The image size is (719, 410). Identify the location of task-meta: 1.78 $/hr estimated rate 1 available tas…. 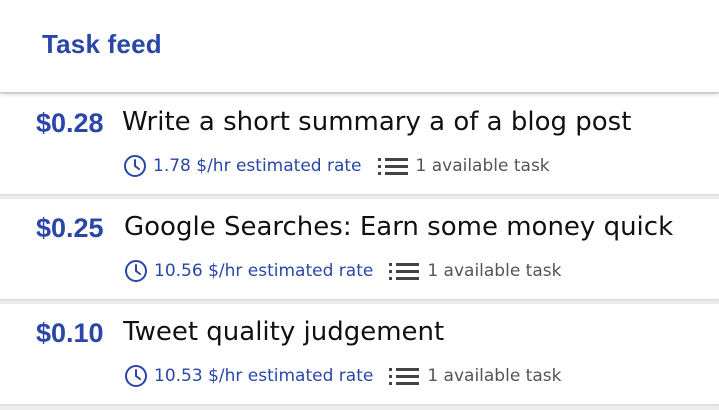
(336, 166).